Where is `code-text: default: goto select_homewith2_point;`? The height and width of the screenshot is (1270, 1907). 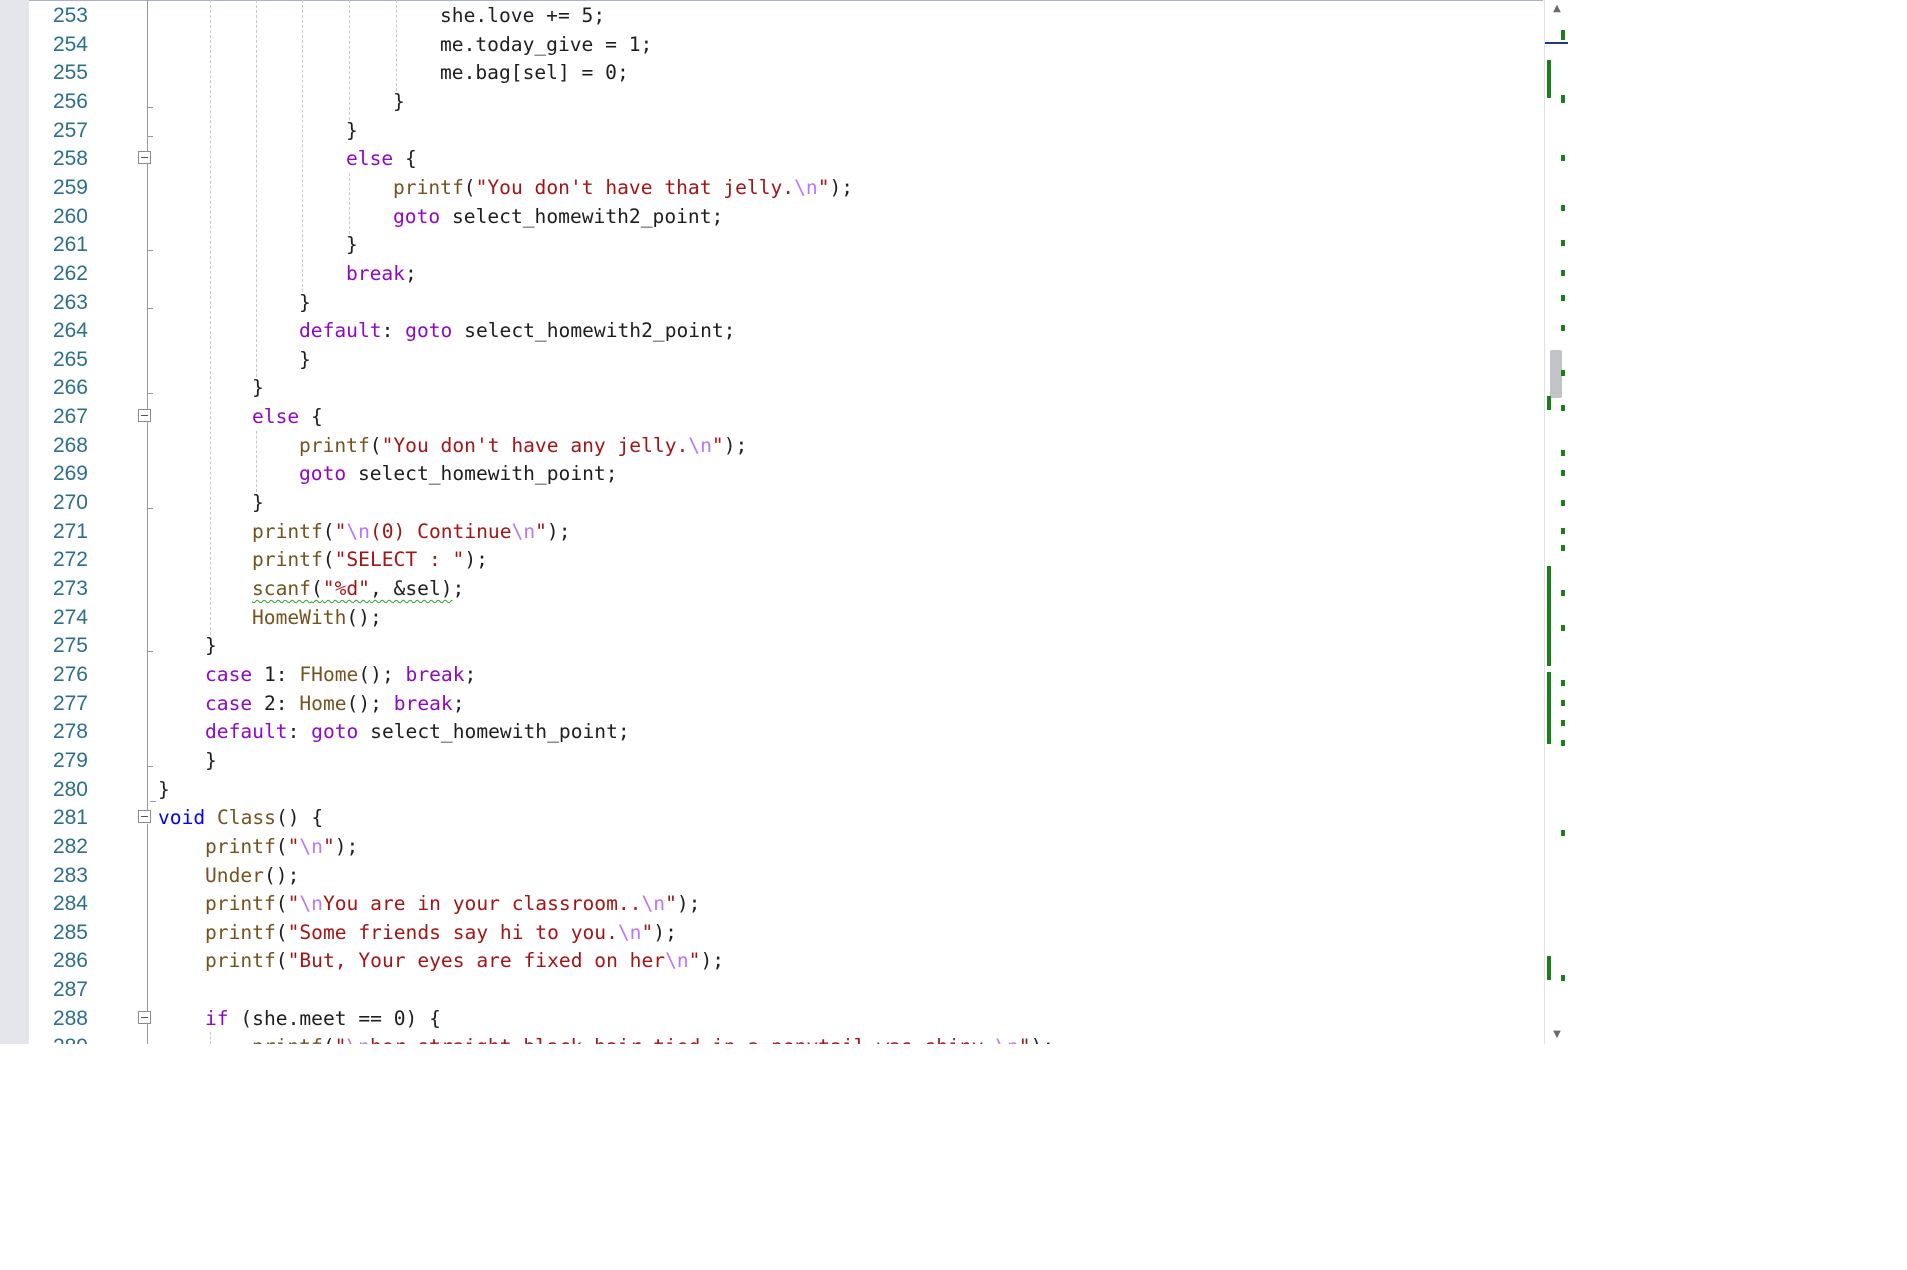 code-text: default: goto select_homewith2_point; is located at coordinates (517, 330).